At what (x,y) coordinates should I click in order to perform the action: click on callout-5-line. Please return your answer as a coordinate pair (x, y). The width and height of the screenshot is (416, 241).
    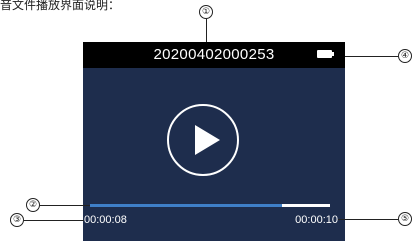
    Looking at the image, I should click on (368, 219).